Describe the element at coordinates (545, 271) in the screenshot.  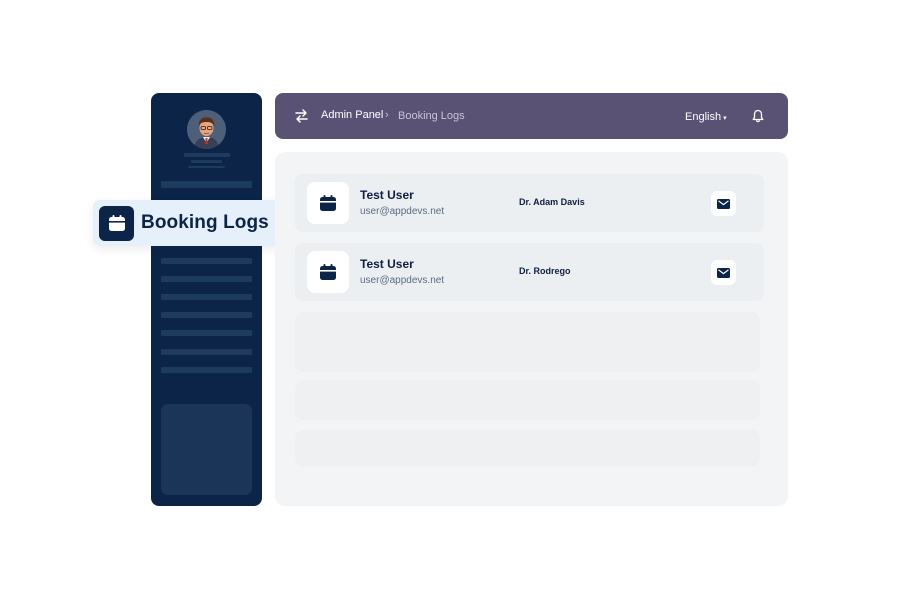
I see `doctor-name: Dr. Rodrego` at that location.